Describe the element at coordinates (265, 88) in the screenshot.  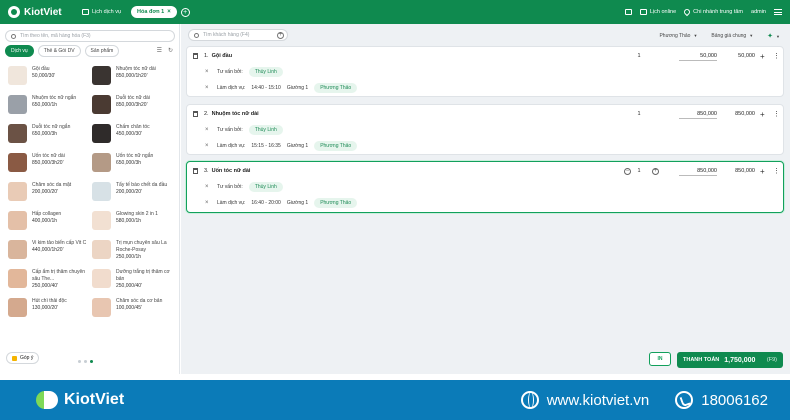
I see `service-time: 14:40 - 15:10` at that location.